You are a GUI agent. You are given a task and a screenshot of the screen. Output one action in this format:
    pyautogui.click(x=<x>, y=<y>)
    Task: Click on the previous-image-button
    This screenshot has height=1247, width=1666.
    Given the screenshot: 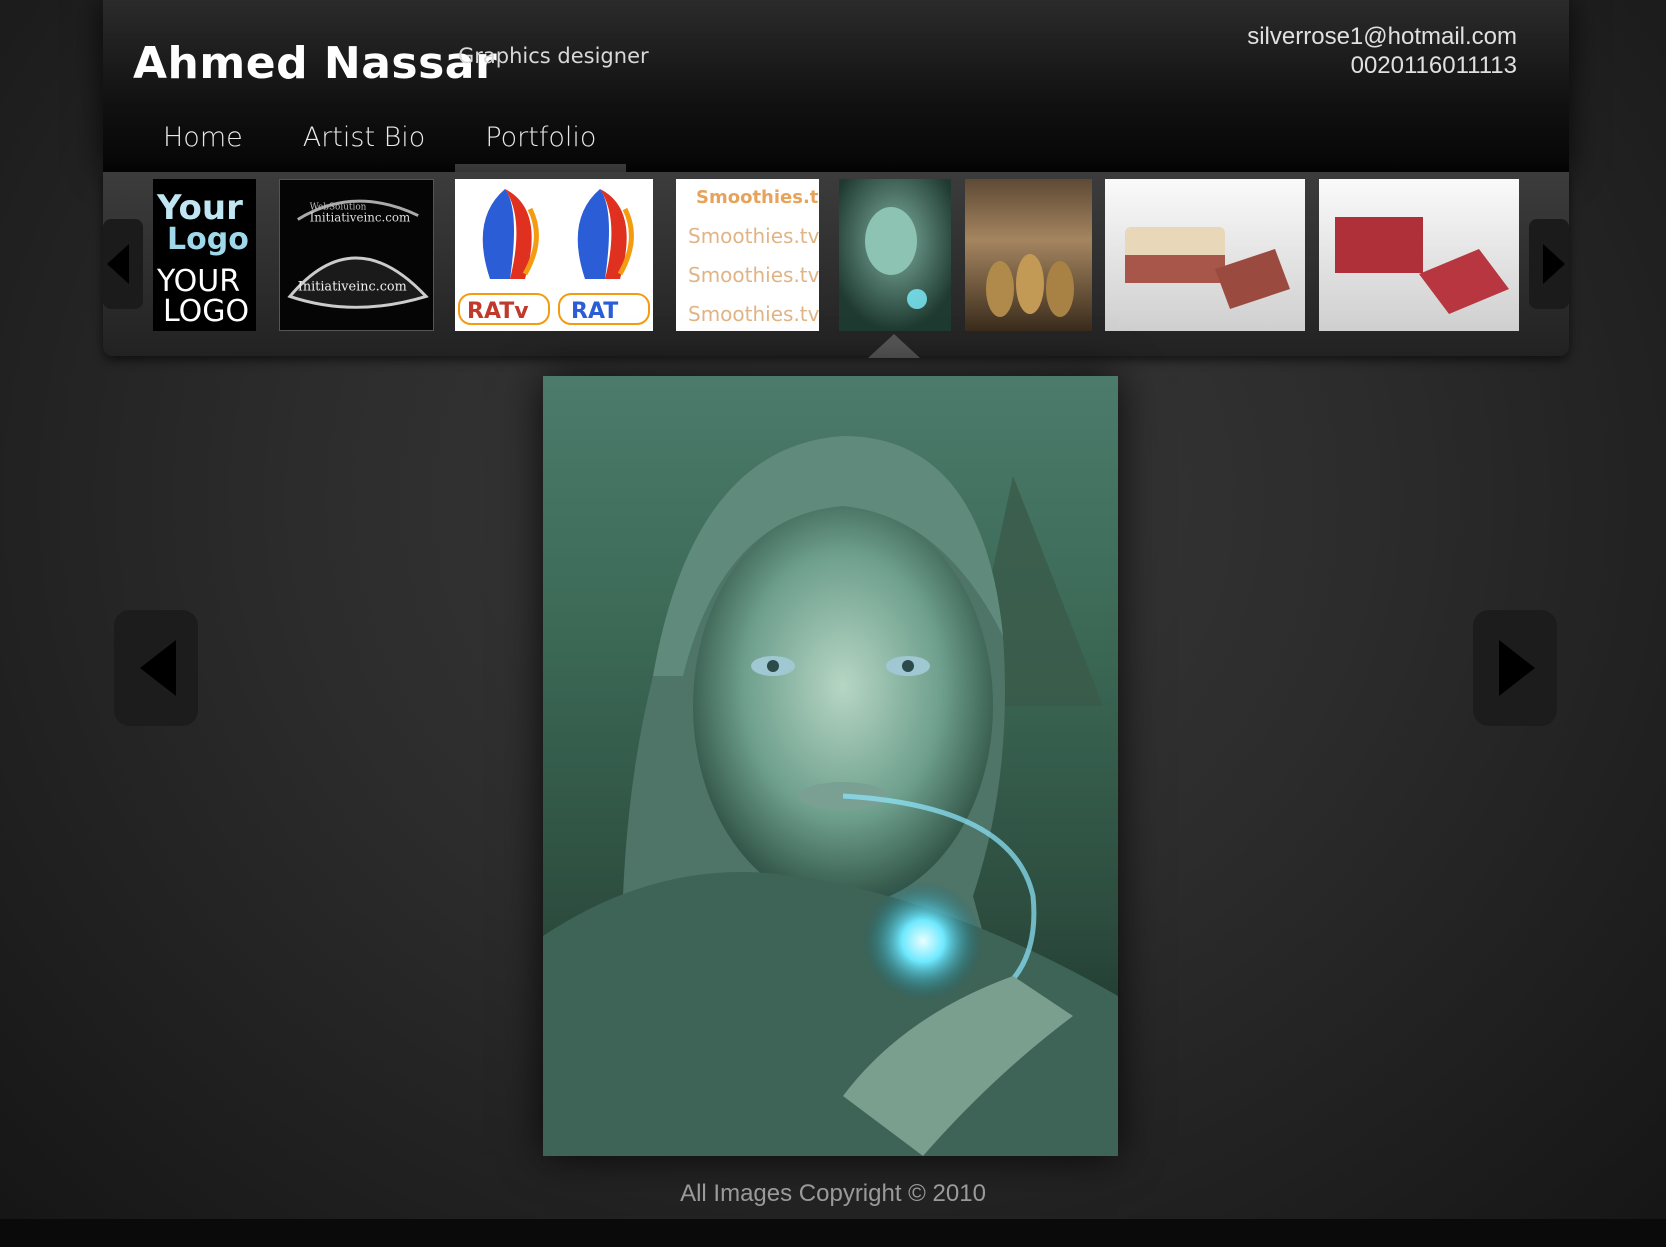 What is the action you would take?
    pyautogui.click(x=156, y=668)
    